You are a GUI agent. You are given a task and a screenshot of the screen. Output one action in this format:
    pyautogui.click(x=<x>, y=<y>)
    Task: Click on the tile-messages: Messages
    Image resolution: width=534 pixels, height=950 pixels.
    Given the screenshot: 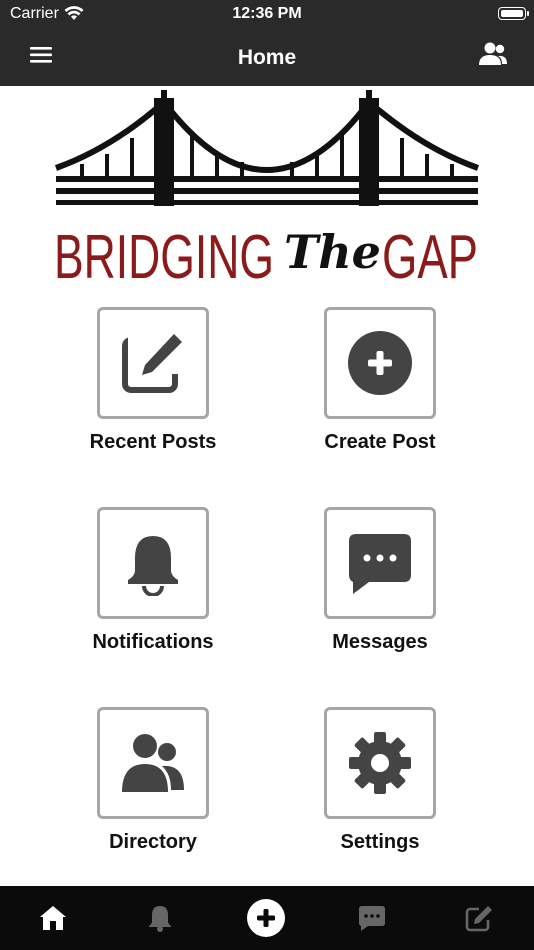 What is the action you would take?
    pyautogui.click(x=380, y=580)
    